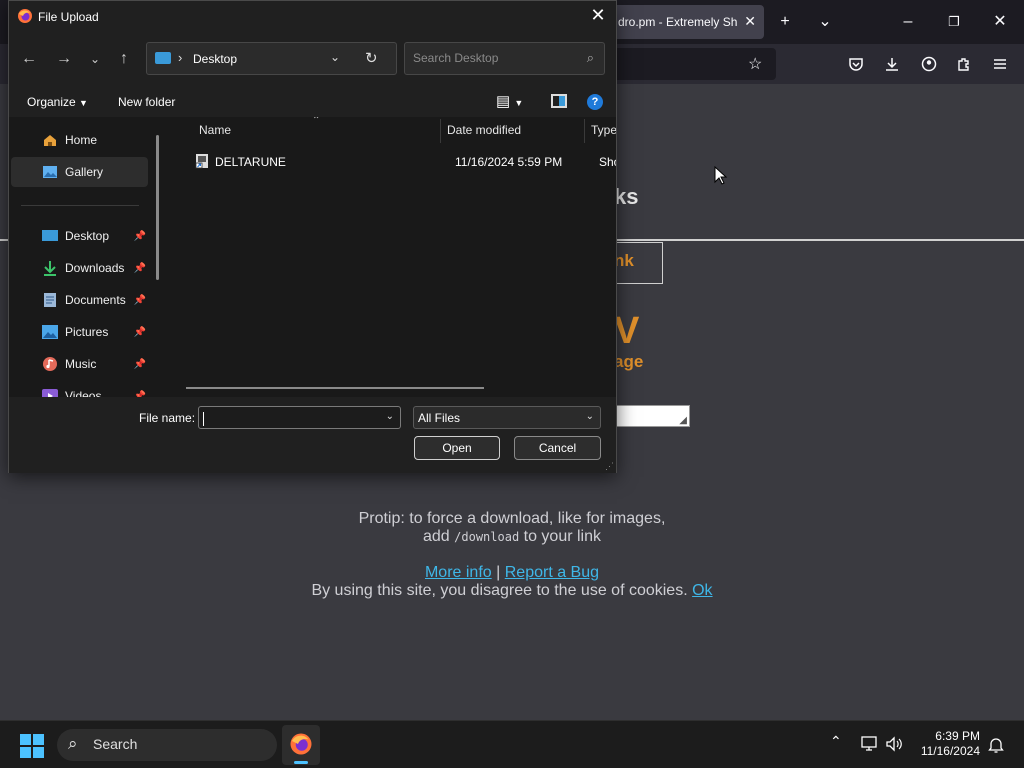 Image resolution: width=1024 pixels, height=768 pixels. What do you see at coordinates (167, 745) in the screenshot?
I see `taskbar-search: ⌕ Search` at bounding box center [167, 745].